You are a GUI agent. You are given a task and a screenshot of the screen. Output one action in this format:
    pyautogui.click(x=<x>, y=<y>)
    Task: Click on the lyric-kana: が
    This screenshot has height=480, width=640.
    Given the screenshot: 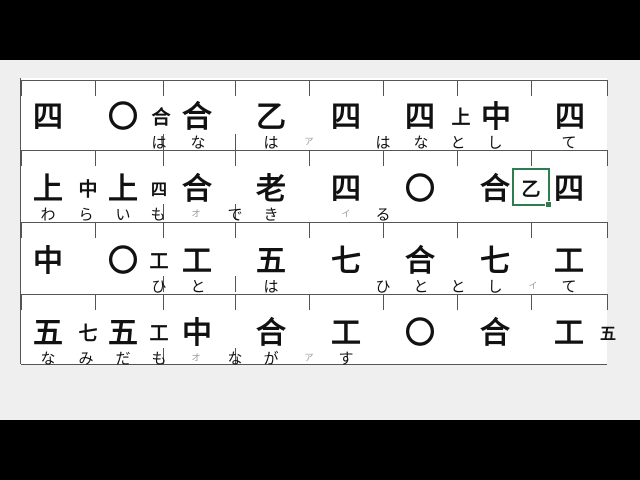 What is the action you would take?
    pyautogui.click(x=270, y=359)
    